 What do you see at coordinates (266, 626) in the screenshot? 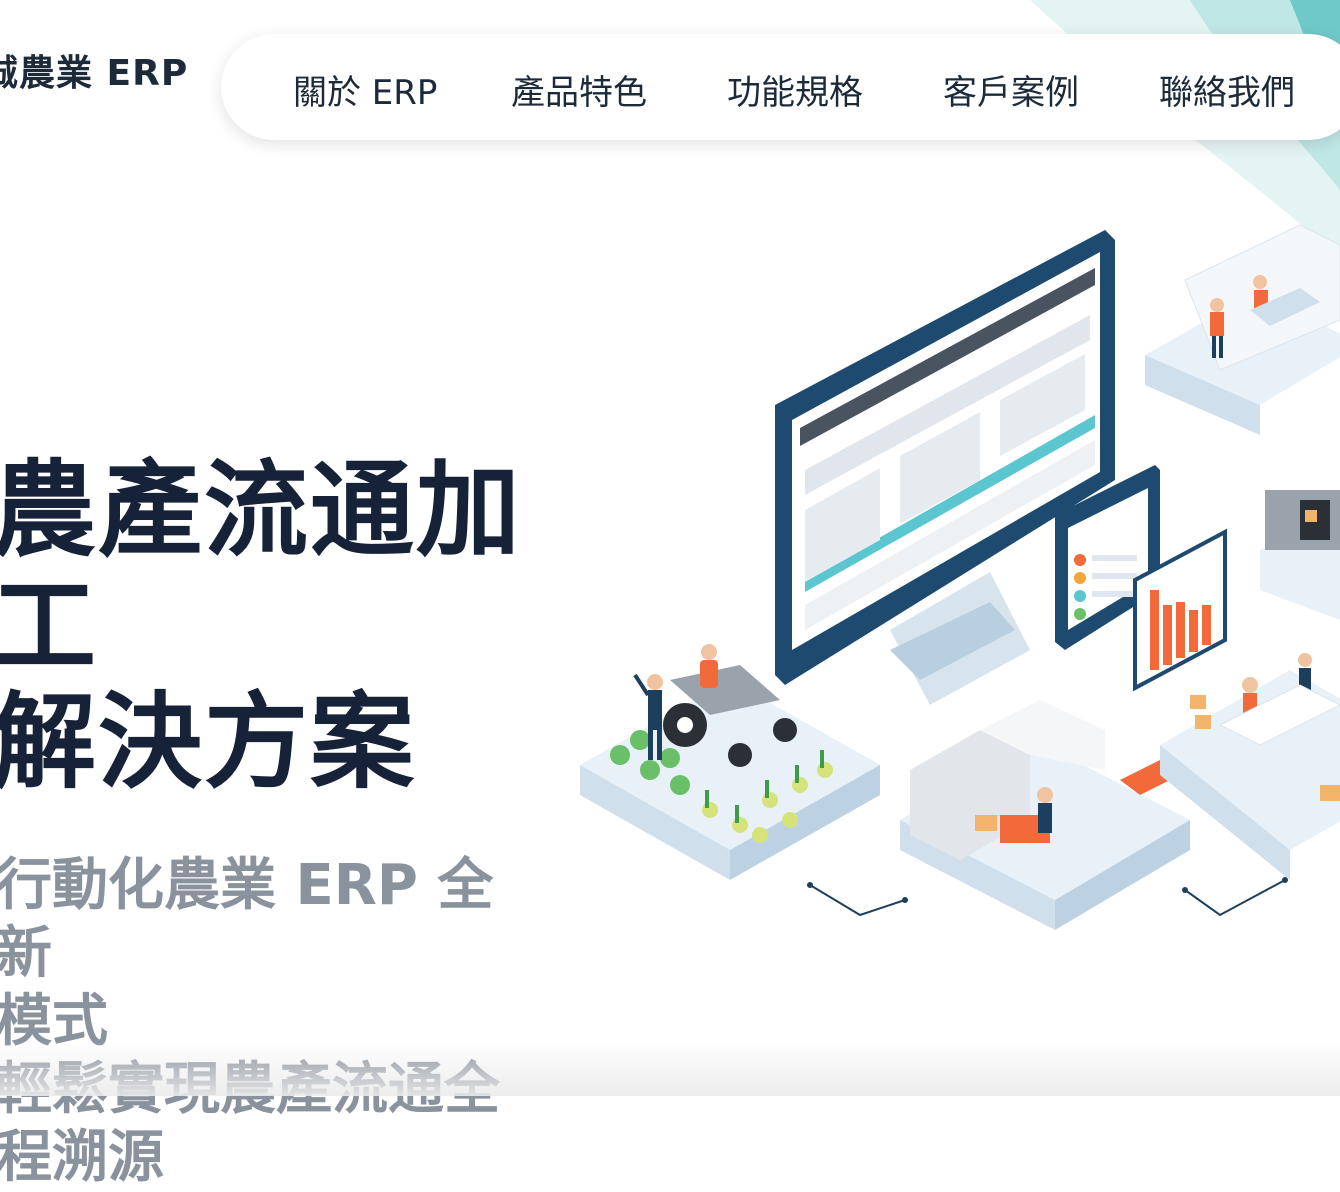
I see `hero-title: 農產流通加 工 解決方案` at bounding box center [266, 626].